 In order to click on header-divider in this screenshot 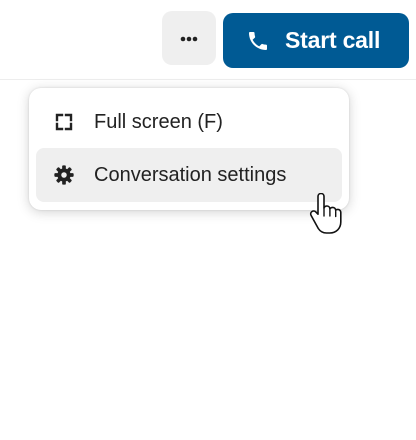, I will do `click(208, 79)`.